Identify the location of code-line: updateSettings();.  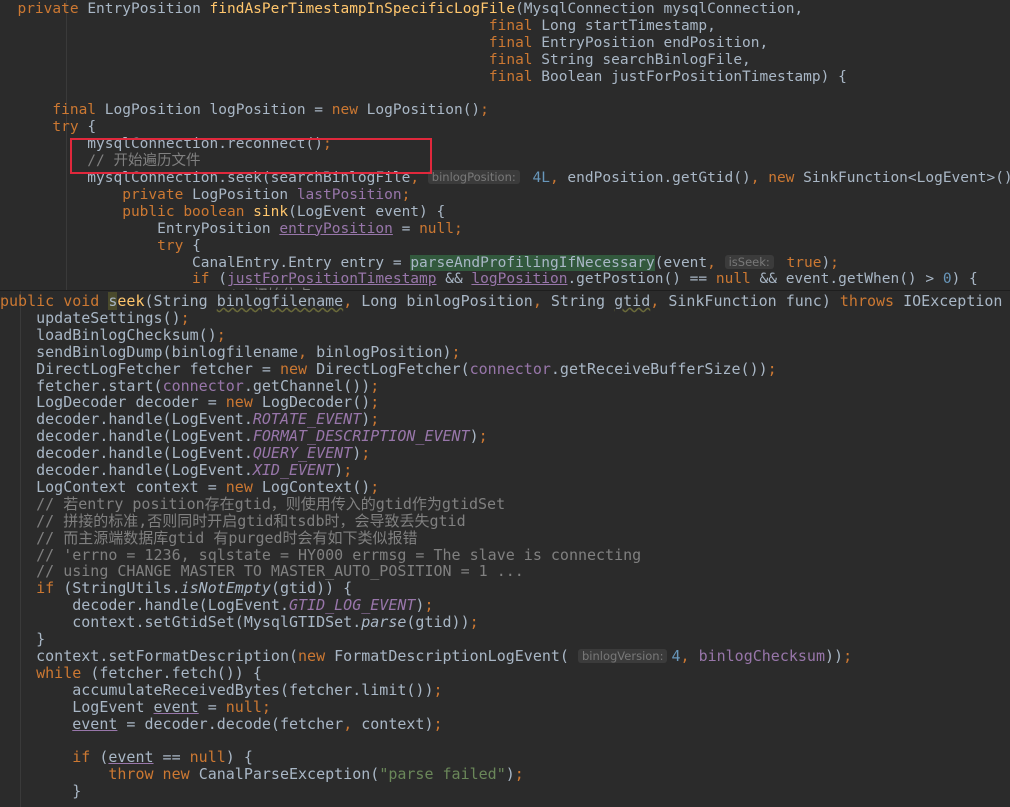
(95, 317).